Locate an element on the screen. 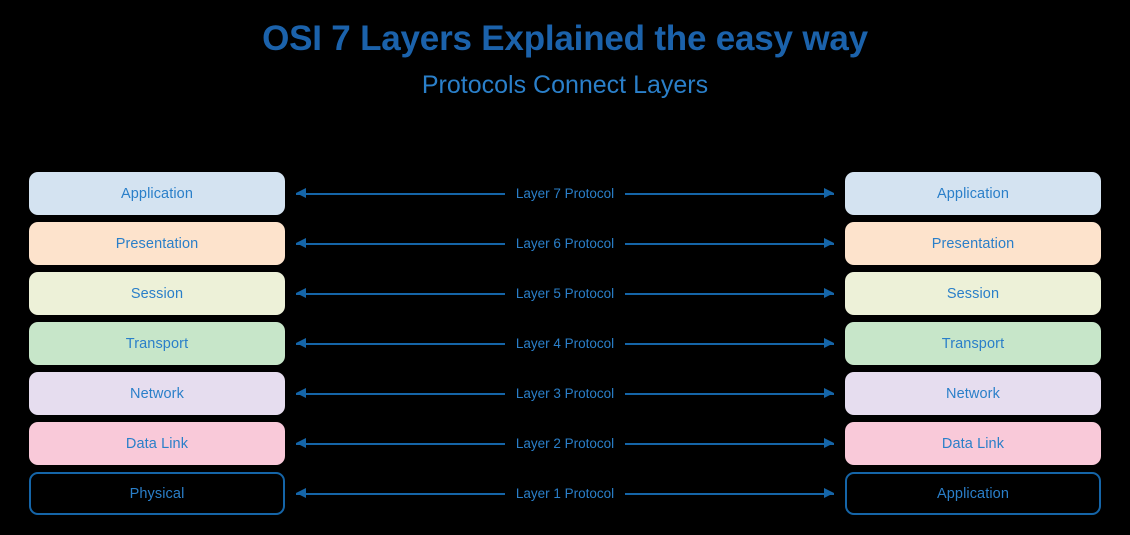 The height and width of the screenshot is (535, 1130). protocol-connector: Layer 4 Protocol is located at coordinates (565, 343).